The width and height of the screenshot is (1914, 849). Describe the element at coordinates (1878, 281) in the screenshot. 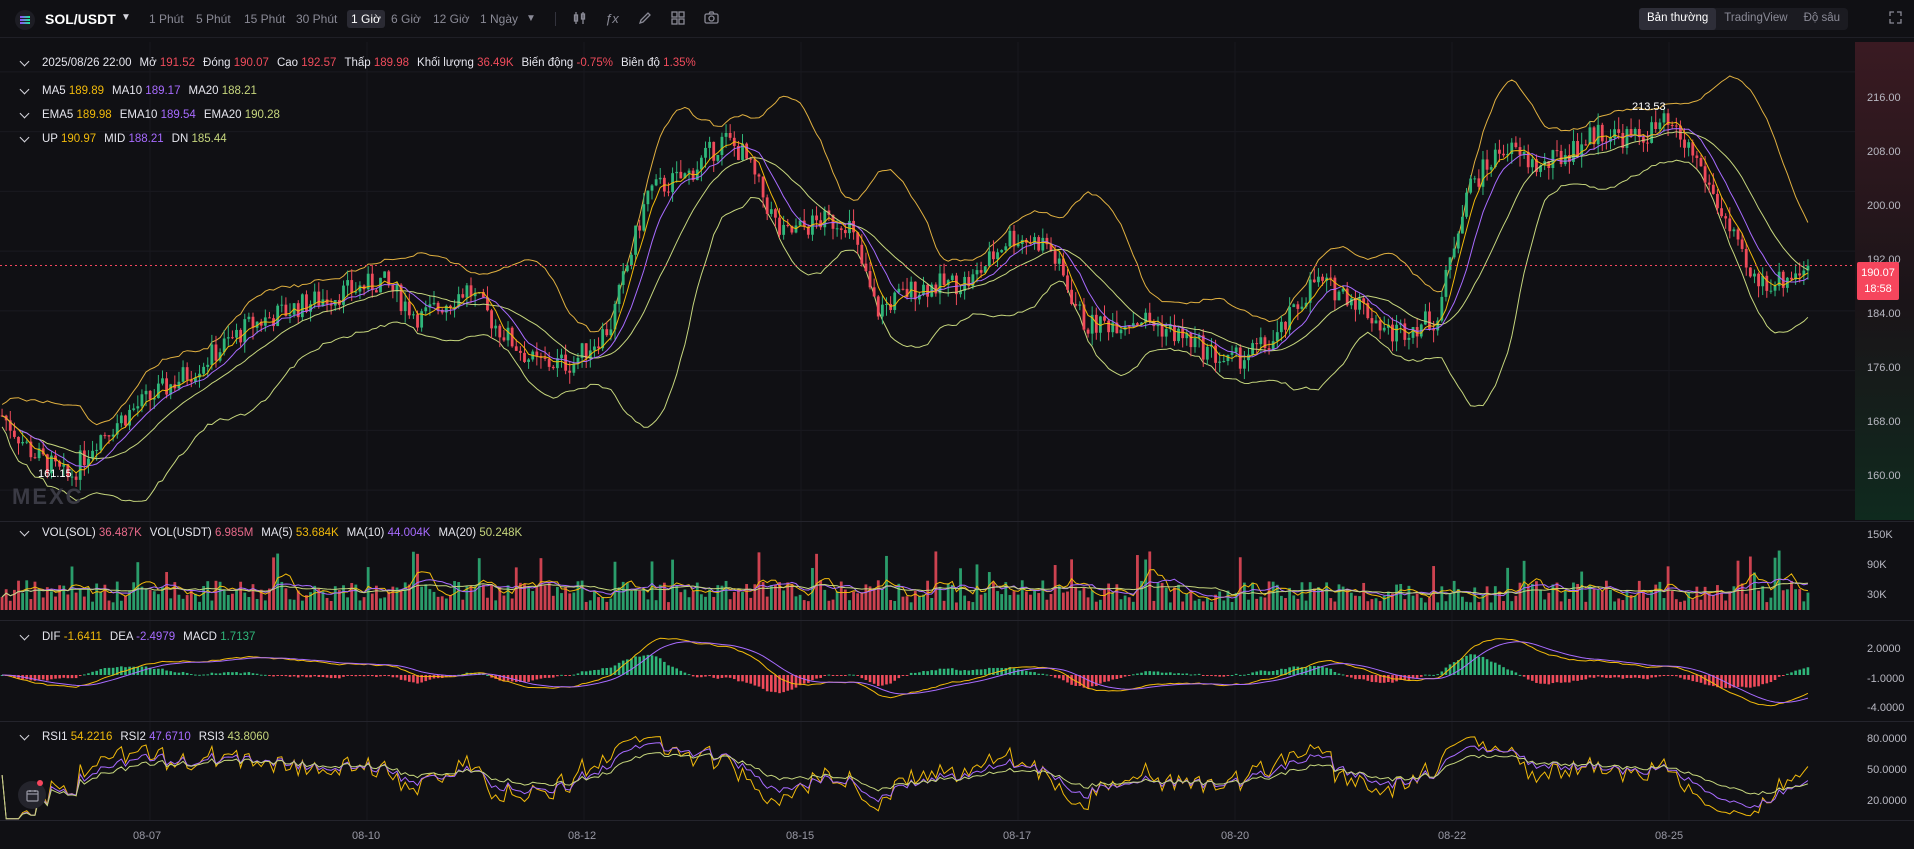

I see `last-price-tag: 190.07 18:58` at that location.